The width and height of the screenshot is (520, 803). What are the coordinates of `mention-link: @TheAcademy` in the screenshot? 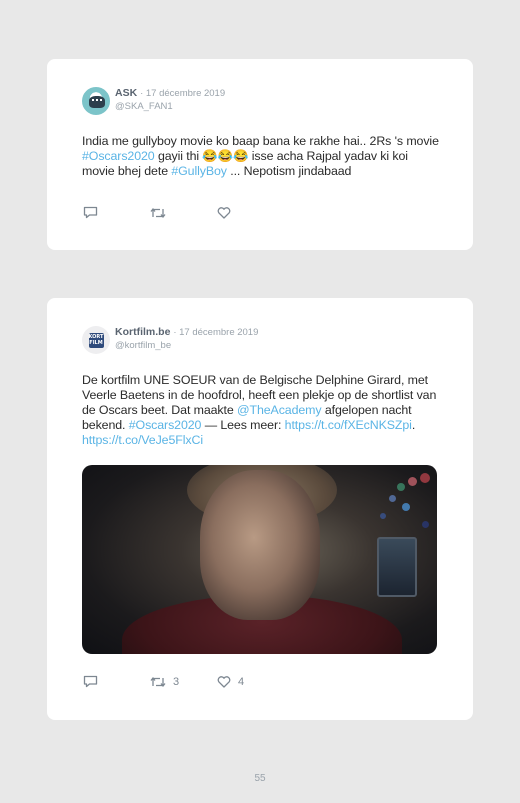 It's located at (279, 410).